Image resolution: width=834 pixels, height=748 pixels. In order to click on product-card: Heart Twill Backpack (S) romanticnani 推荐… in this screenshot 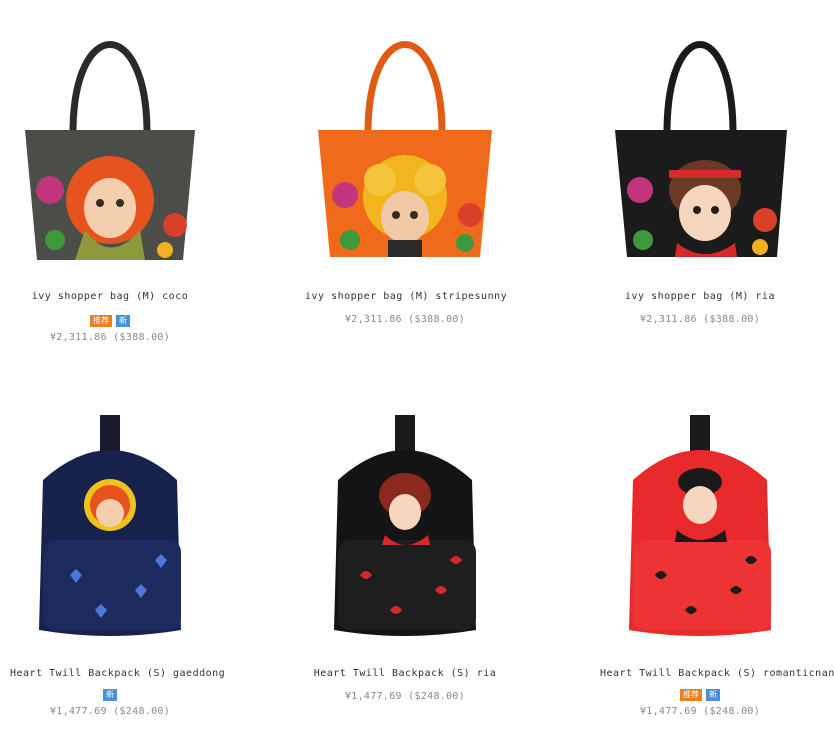, I will do `click(717, 563)`.